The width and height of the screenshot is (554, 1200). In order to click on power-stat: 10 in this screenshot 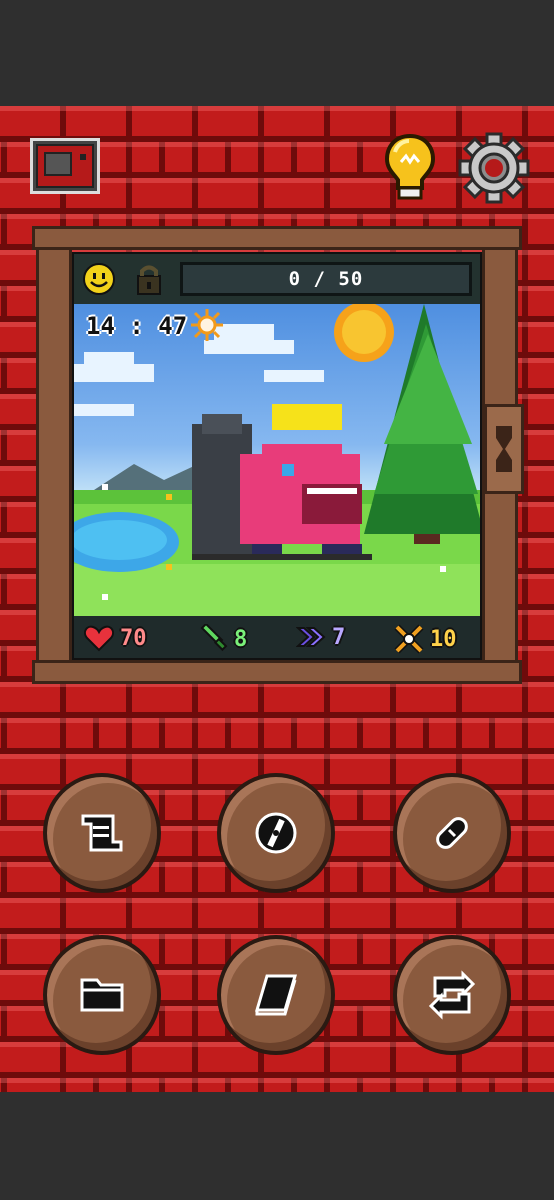, I will do `click(425, 639)`.